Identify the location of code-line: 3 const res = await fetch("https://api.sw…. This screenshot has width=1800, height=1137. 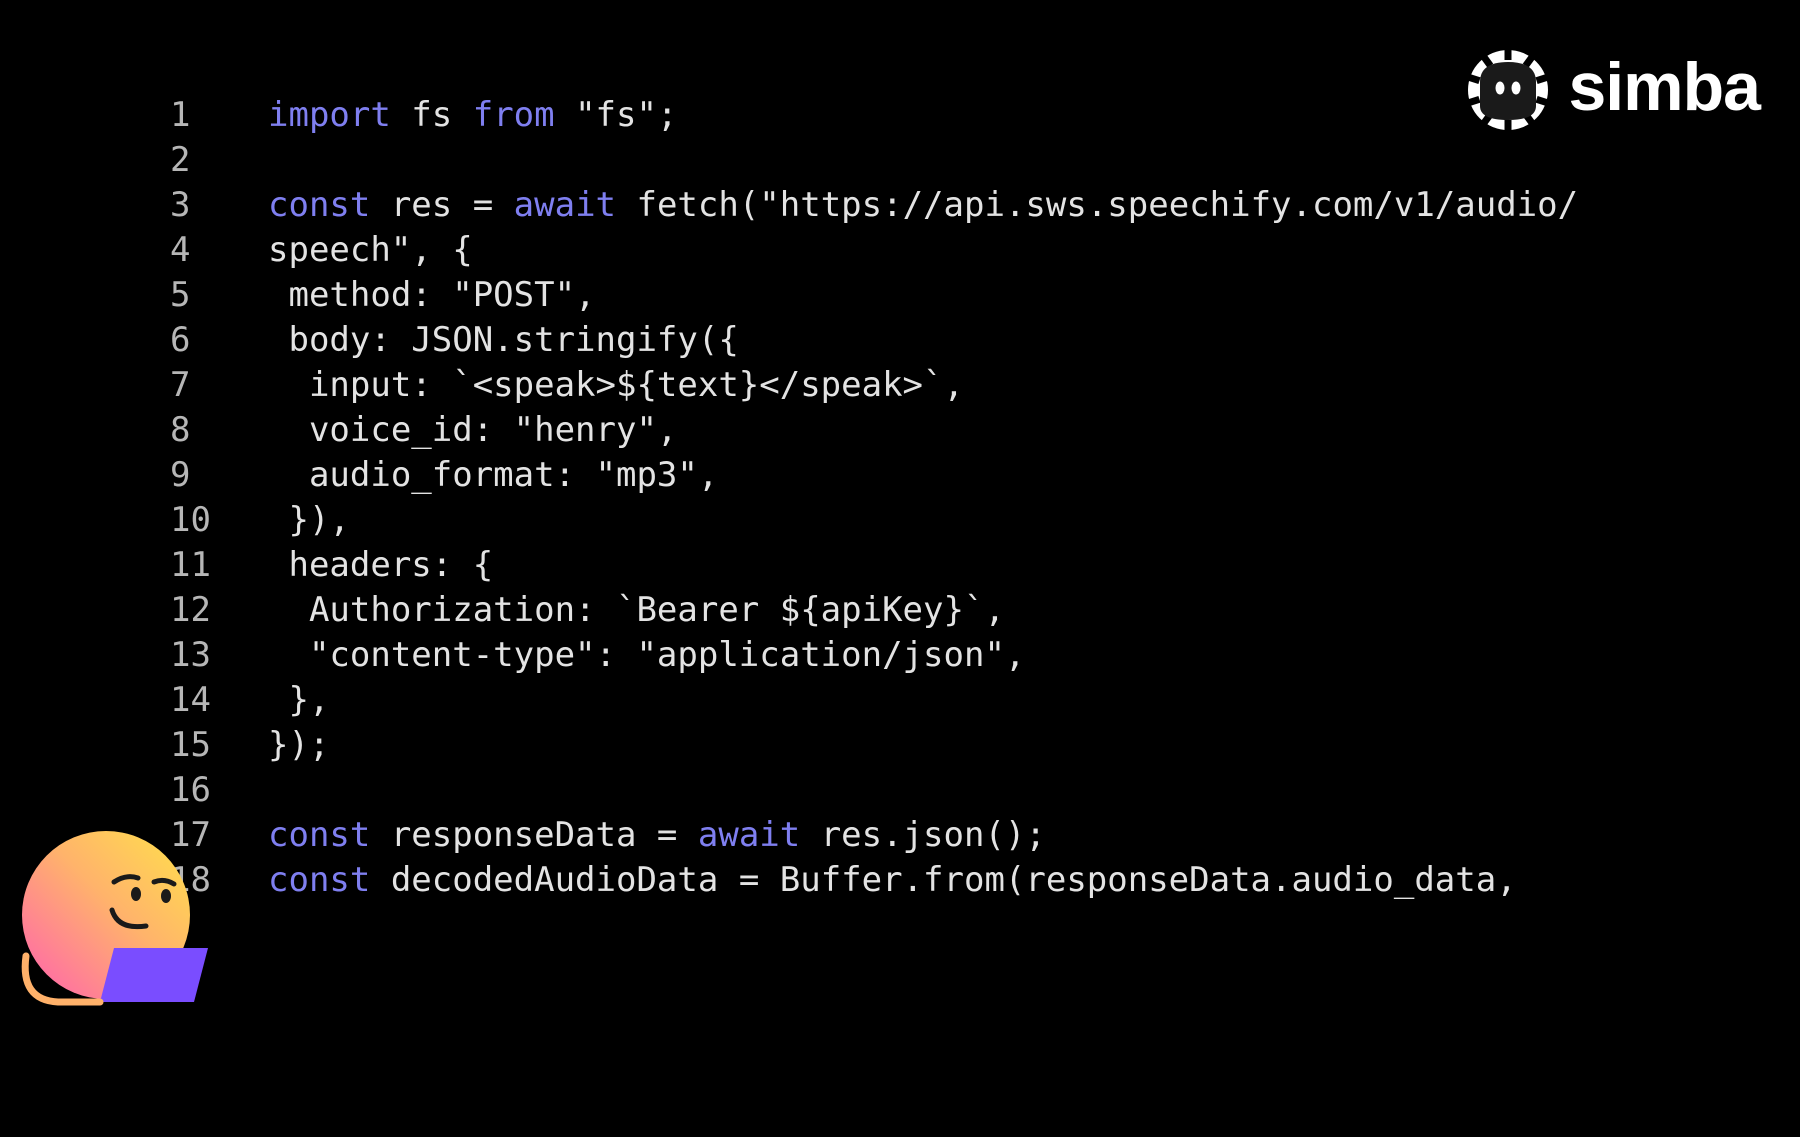
(874, 204).